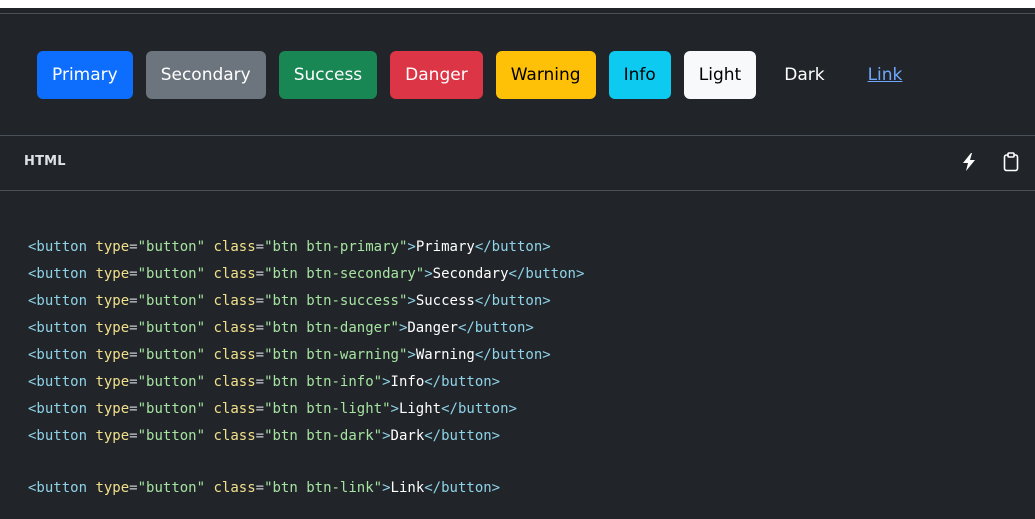 This screenshot has width=1035, height=519. Describe the element at coordinates (323, 488) in the screenshot. I see `code-string: "btn btn-link"` at that location.